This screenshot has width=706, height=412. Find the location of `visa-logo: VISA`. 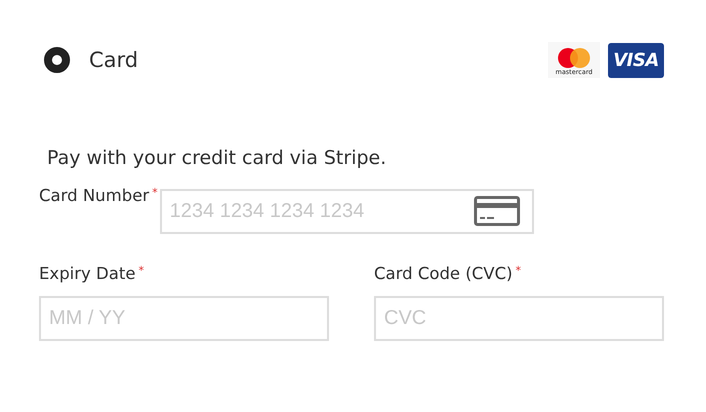

visa-logo: VISA is located at coordinates (636, 60).